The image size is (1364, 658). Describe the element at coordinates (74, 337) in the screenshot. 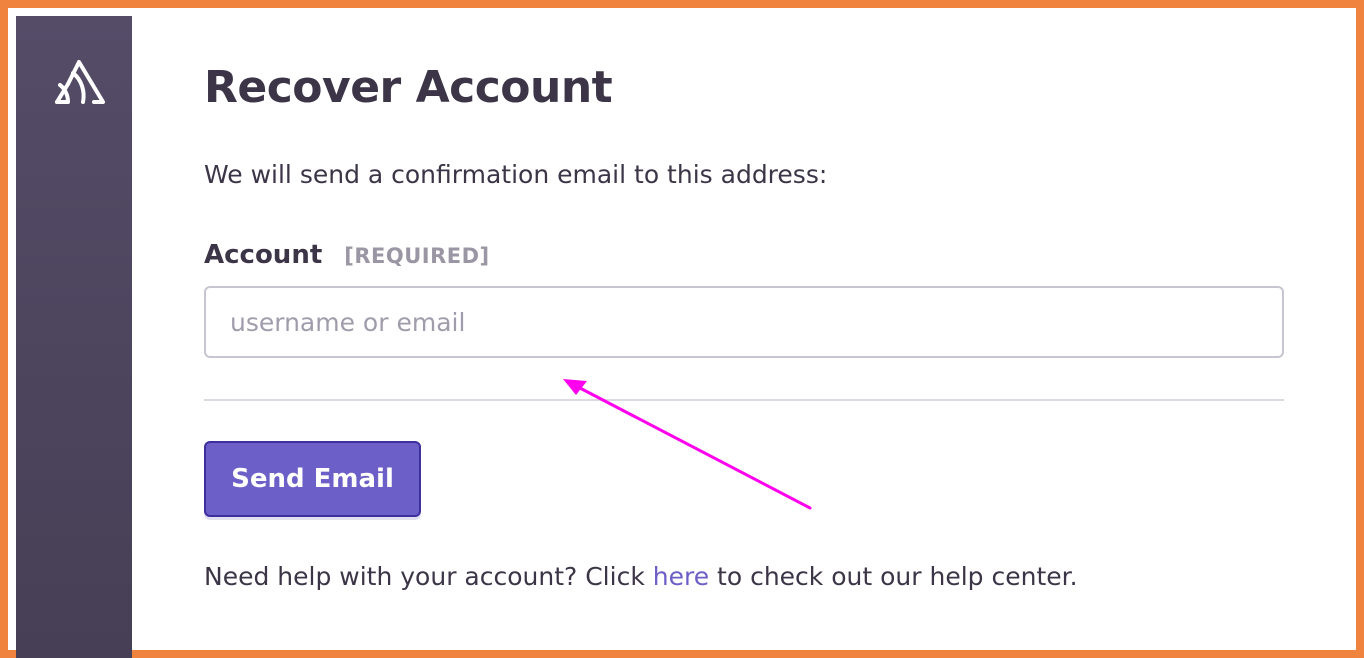

I see `sidebar` at that location.